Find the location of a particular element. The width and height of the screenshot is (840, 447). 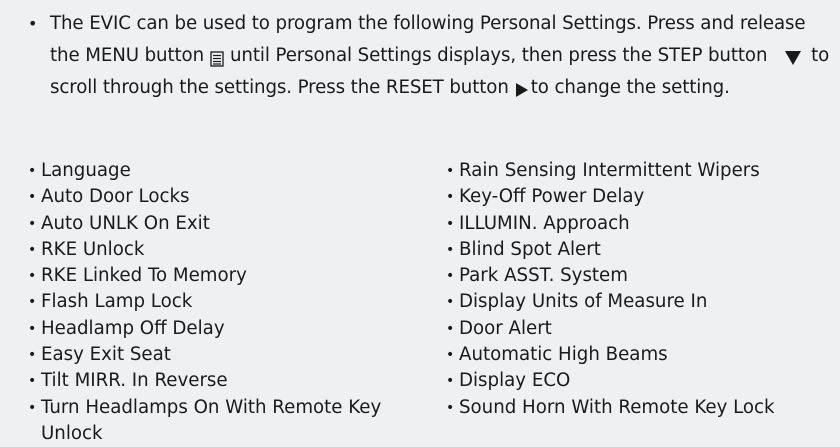

list-item: ILLUMIN. Approach is located at coordinates (641, 224).